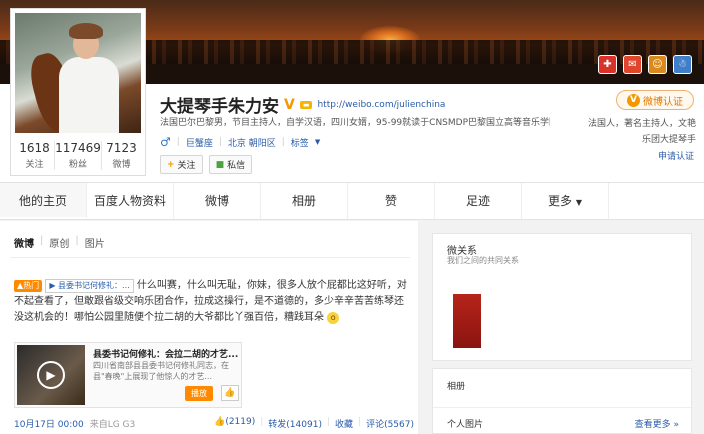 This screenshot has height=434, width=704. I want to click on follow-button: + 关注, so click(181, 164).